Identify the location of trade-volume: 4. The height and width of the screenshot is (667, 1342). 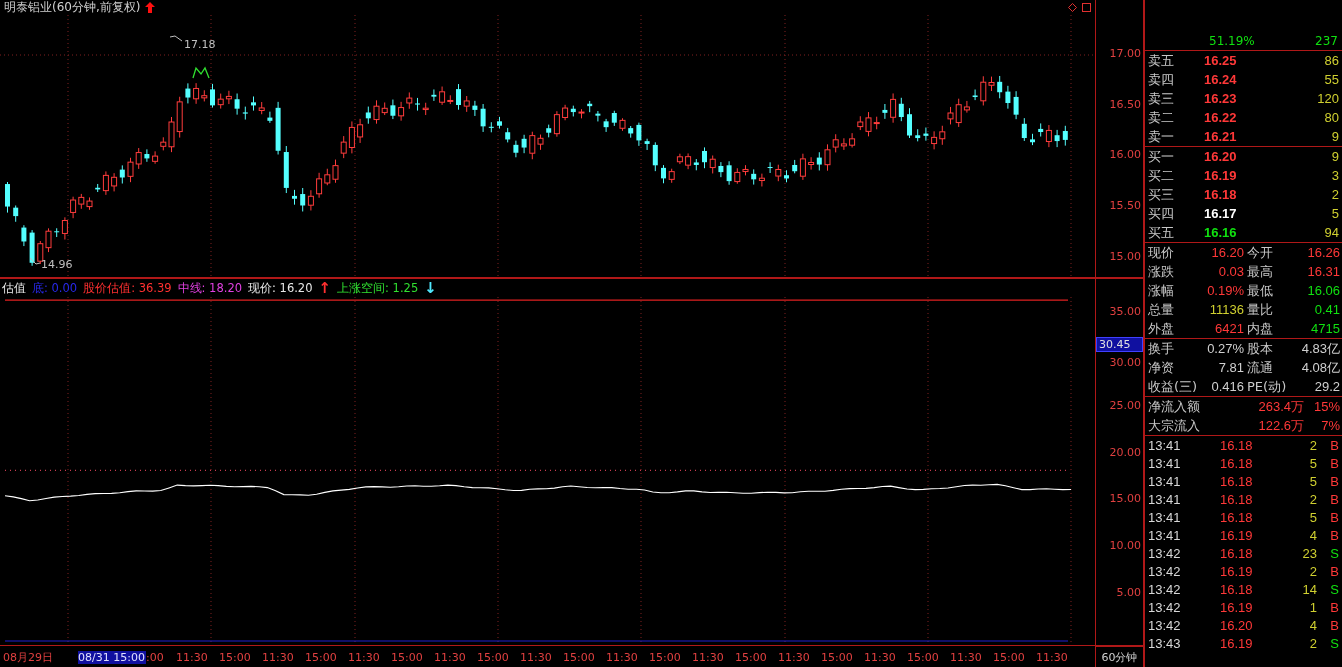
(1312, 625).